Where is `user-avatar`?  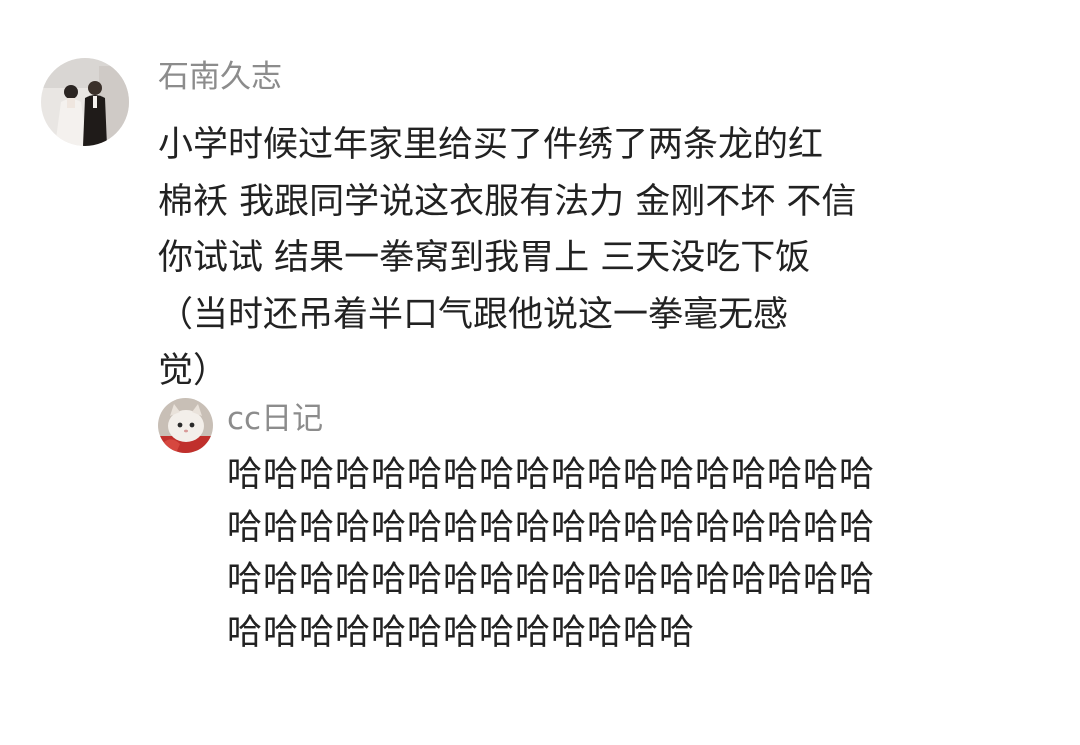
user-avatar is located at coordinates (85, 102).